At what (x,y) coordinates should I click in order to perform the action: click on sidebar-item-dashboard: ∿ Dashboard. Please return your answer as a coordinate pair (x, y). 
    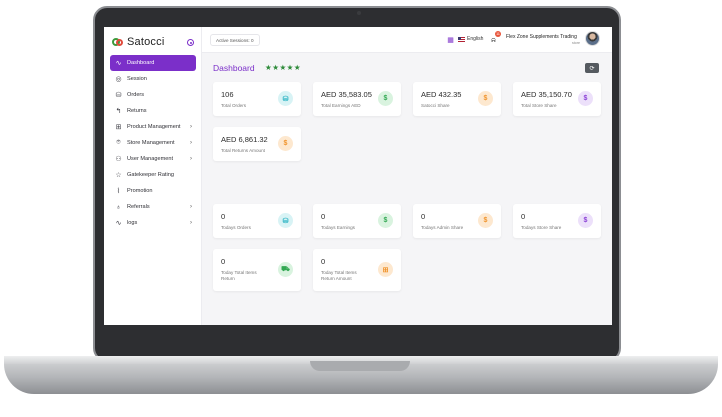
    Looking at the image, I should click on (153, 63).